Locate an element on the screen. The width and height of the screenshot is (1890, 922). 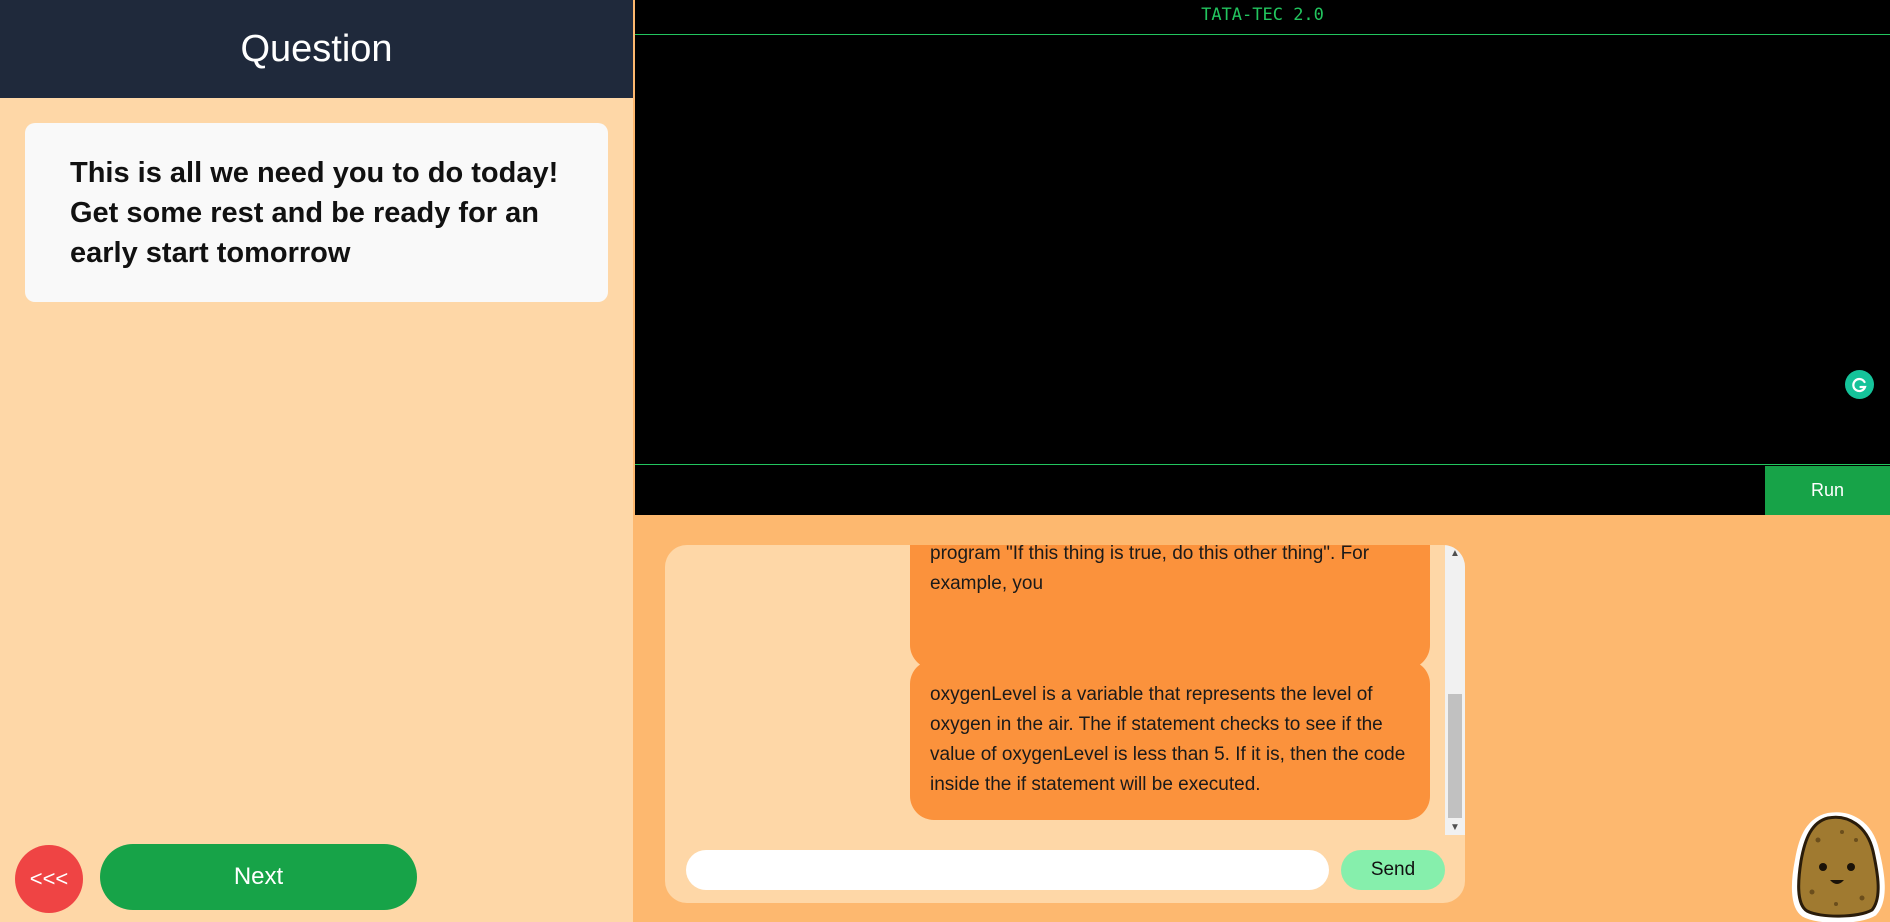
next-button: Next is located at coordinates (258, 877).